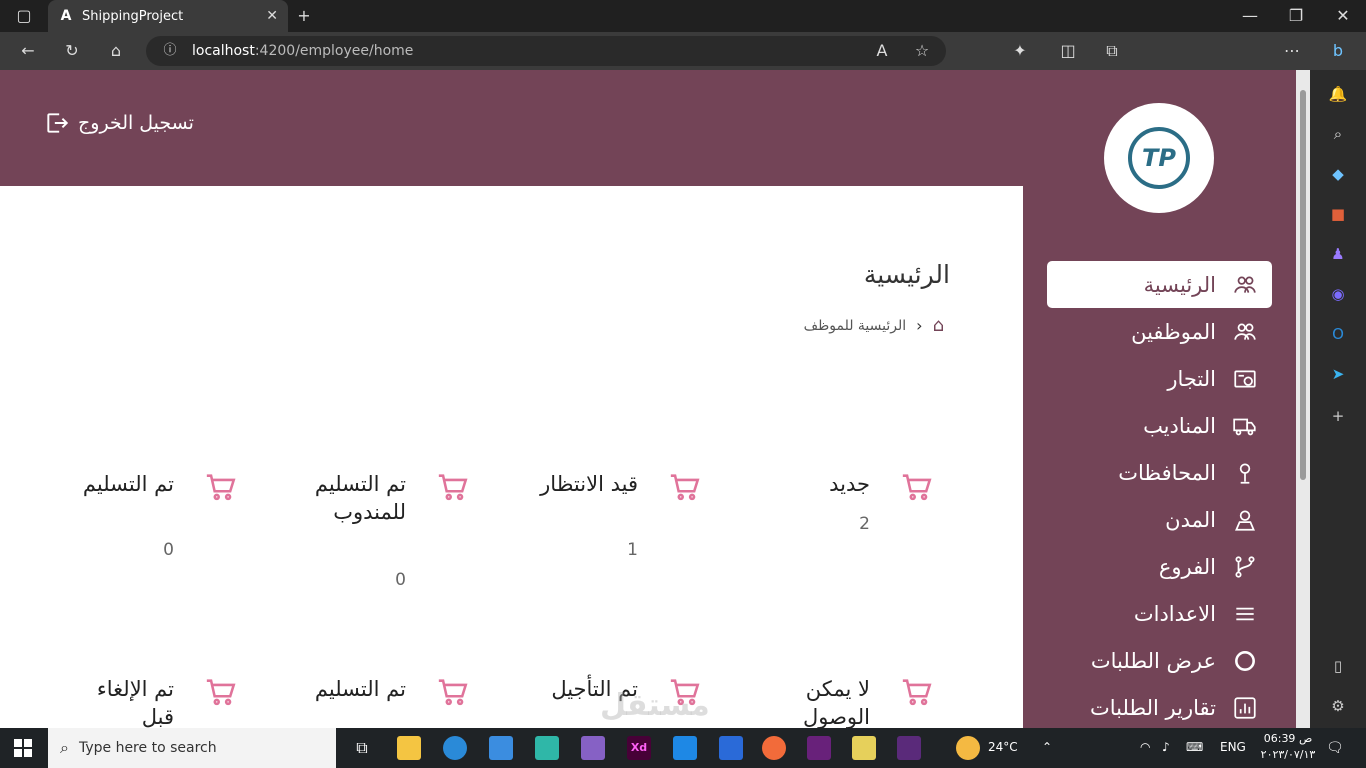 The width and height of the screenshot is (1366, 768). I want to click on wifi-icon: ◠, so click(1145, 747).